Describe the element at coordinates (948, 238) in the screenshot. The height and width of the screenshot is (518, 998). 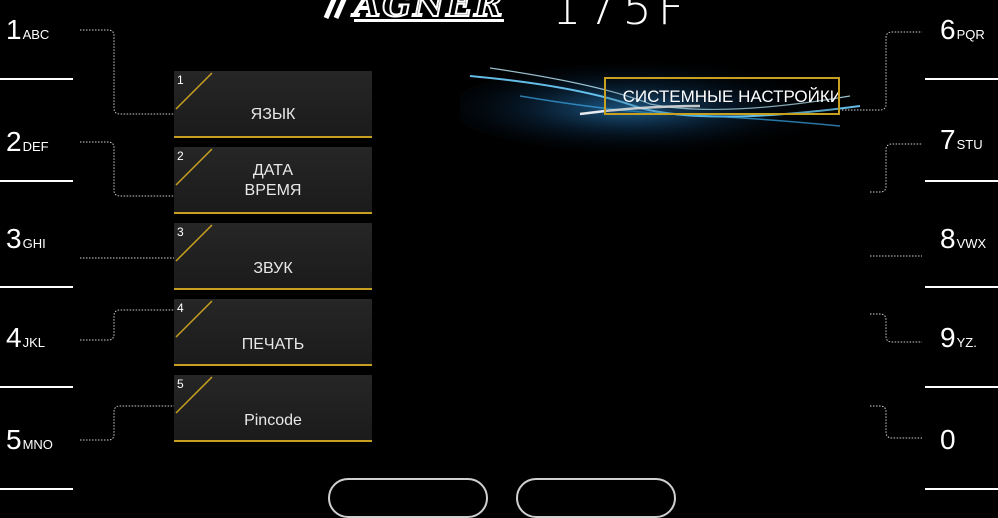
I see `key-8-number: 8` at that location.